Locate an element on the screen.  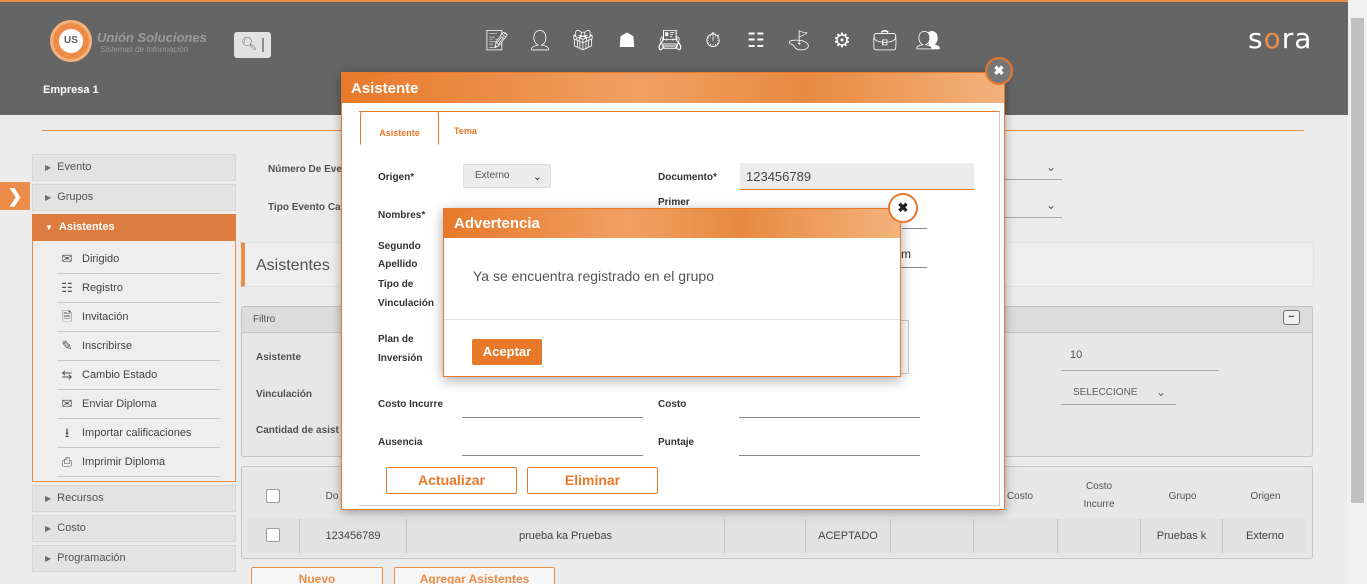
nombres-label: Nombres* is located at coordinates (402, 215).